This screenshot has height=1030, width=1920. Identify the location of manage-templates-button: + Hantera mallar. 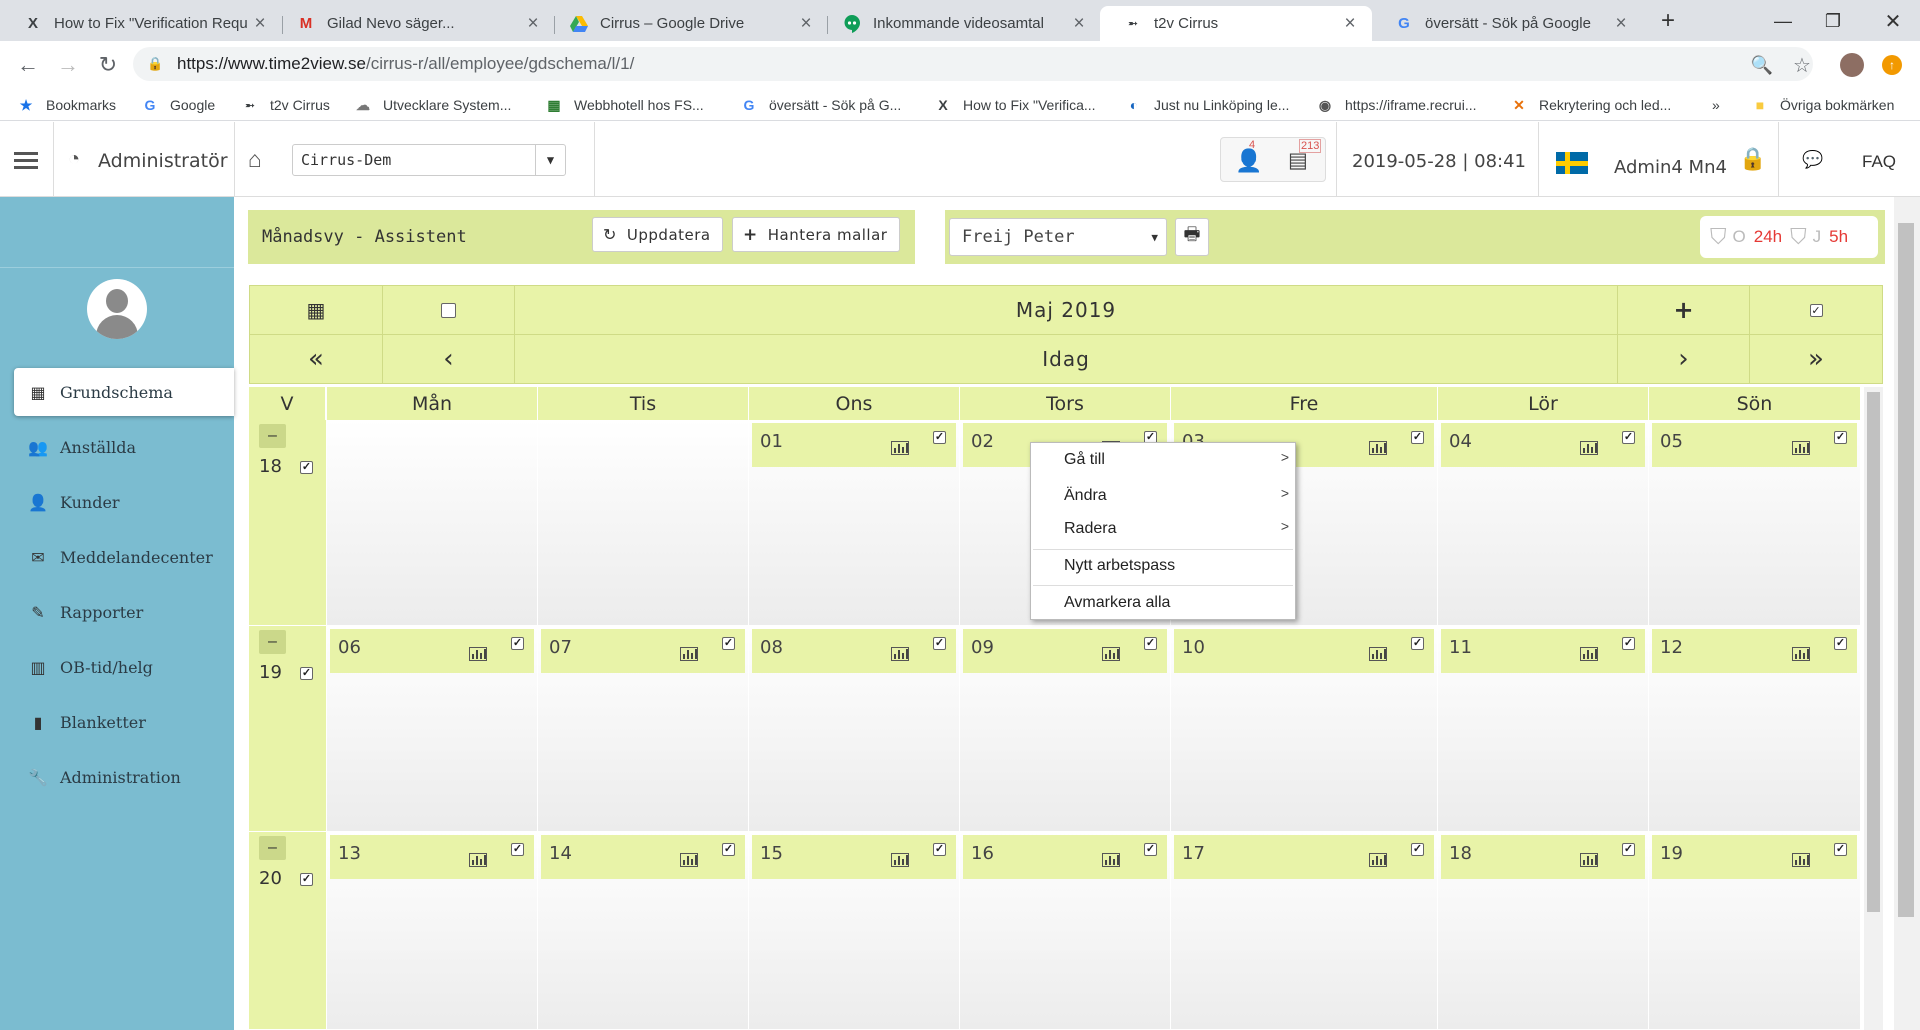
(816, 234).